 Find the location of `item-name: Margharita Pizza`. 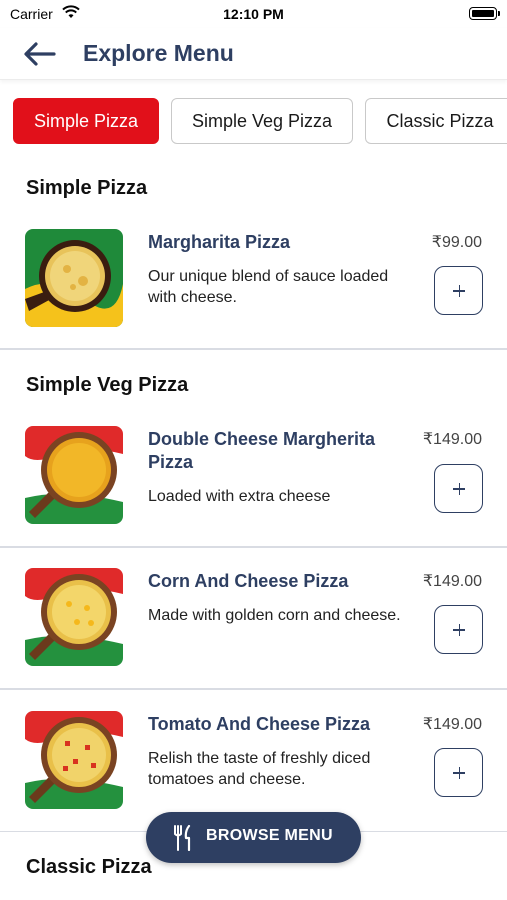

item-name: Margharita Pizza is located at coordinates (219, 242).